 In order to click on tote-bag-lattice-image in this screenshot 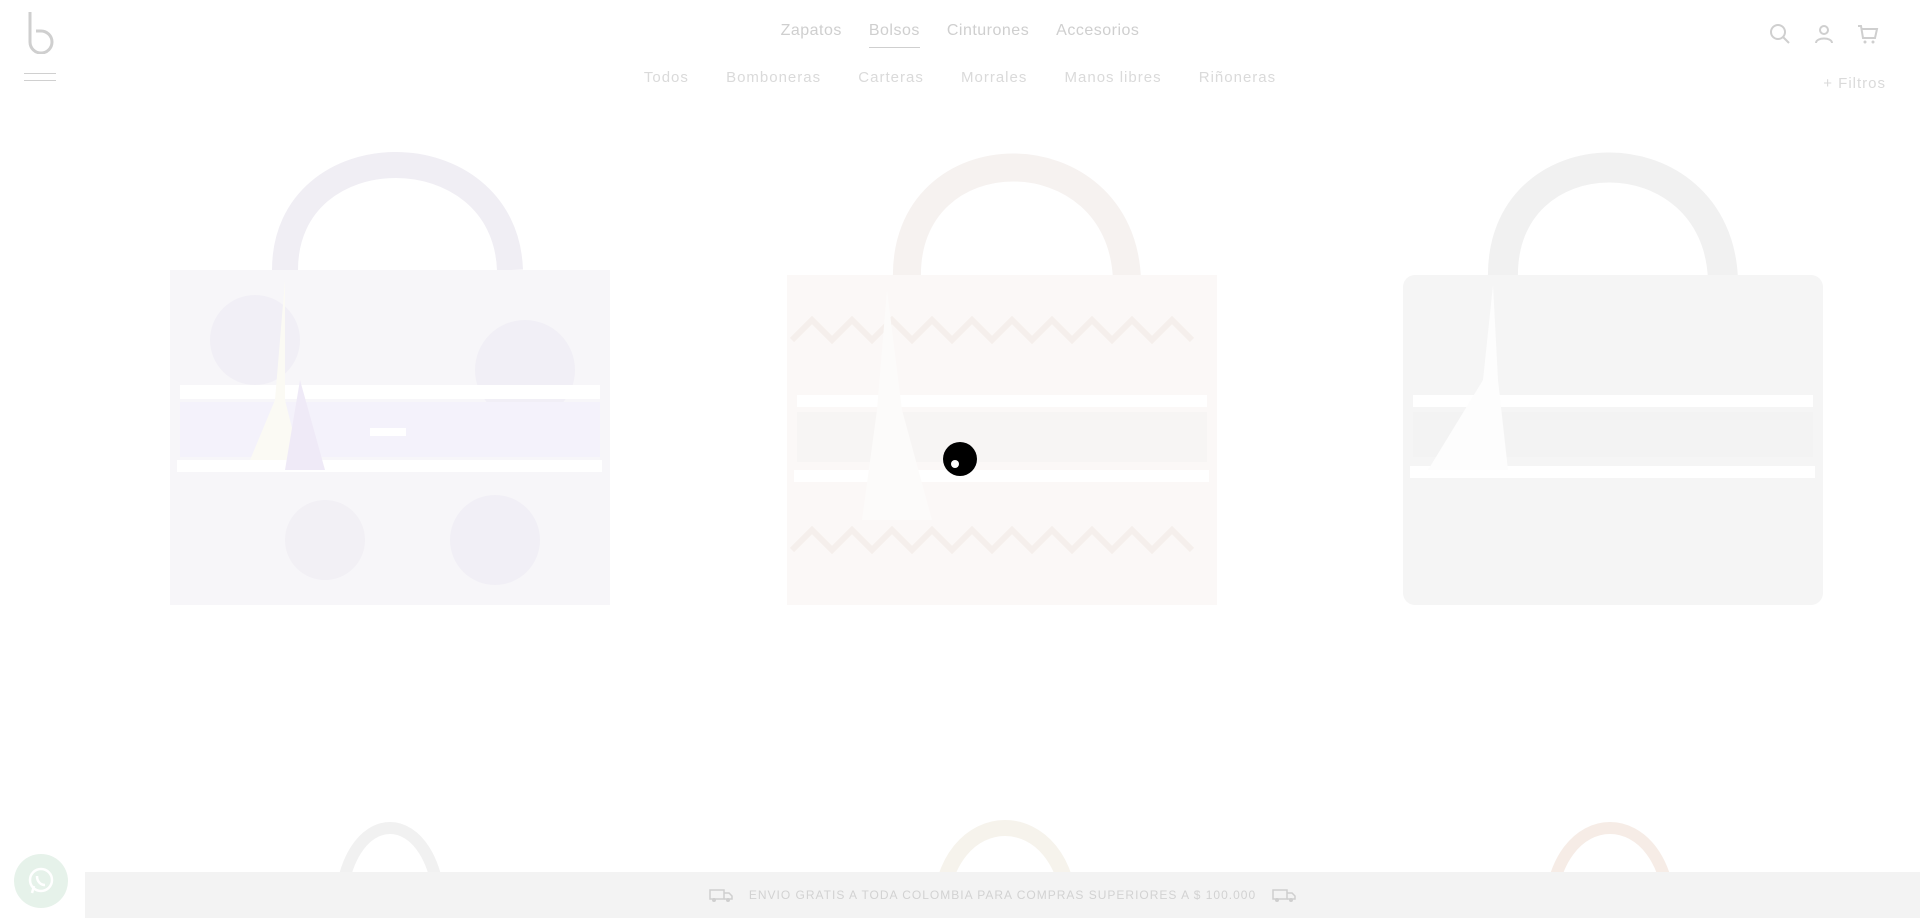, I will do `click(1613, 378)`.